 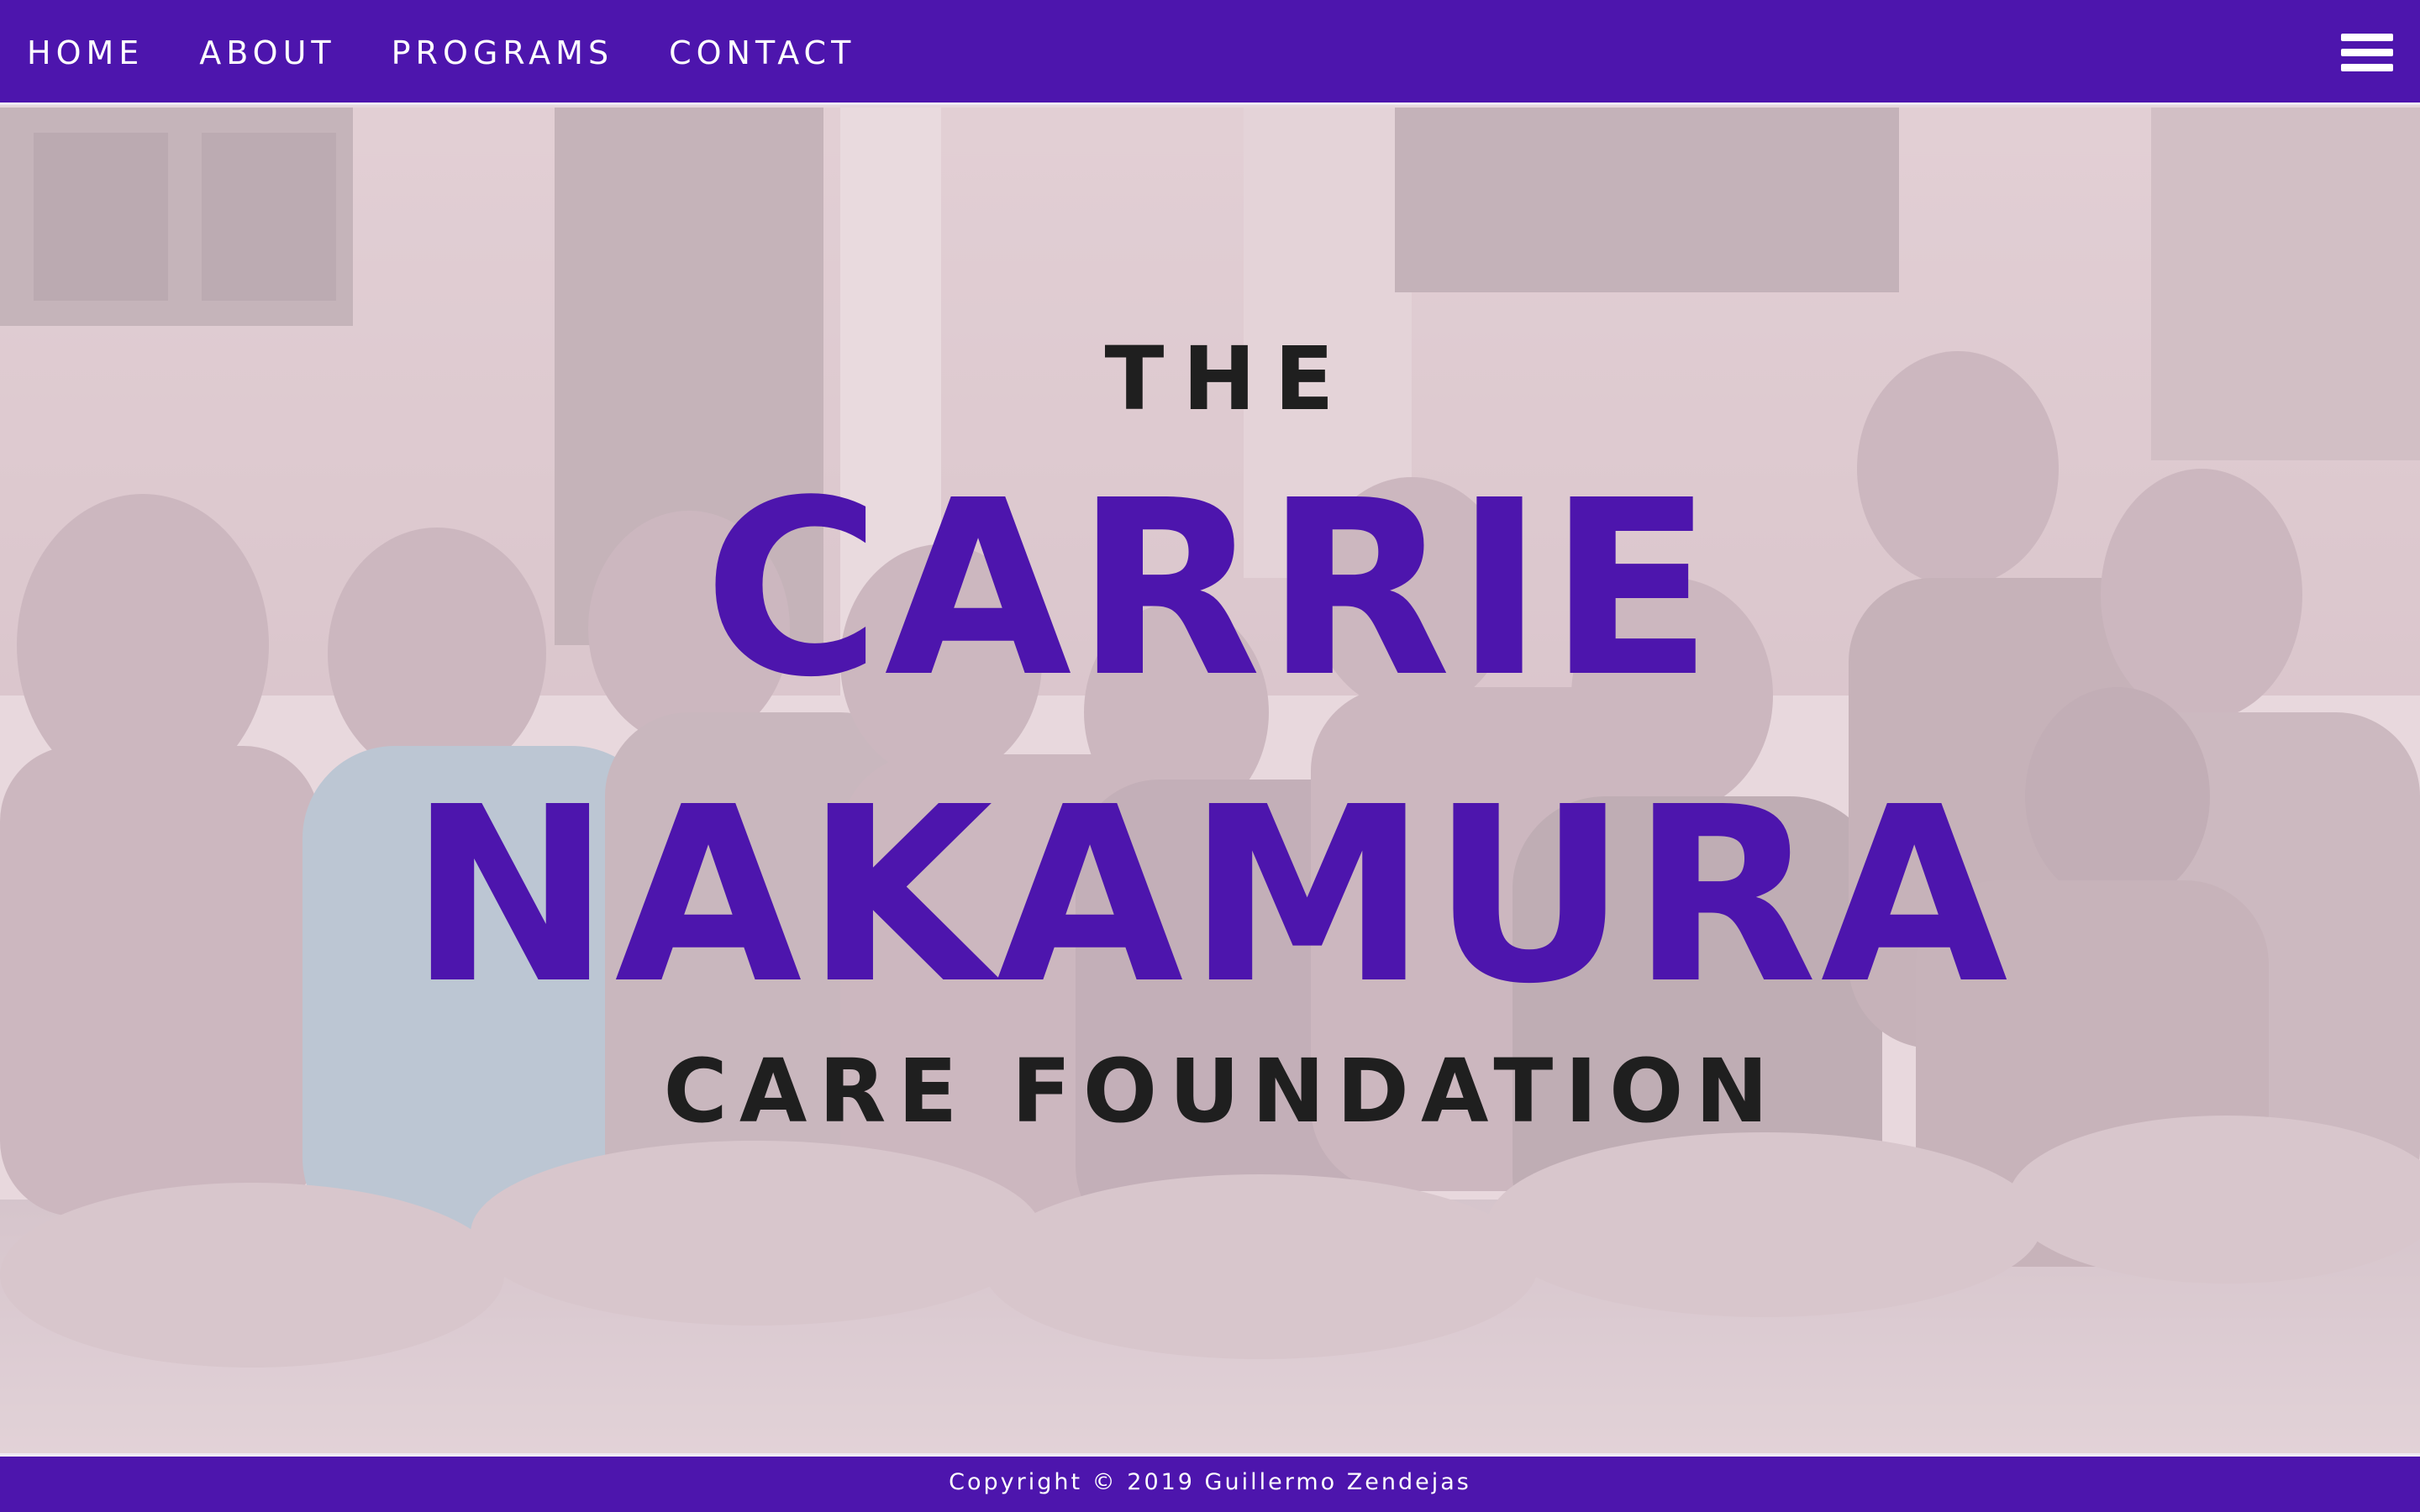 I want to click on hero-title-nakamura: NAKAMURA, so click(x=1210, y=896).